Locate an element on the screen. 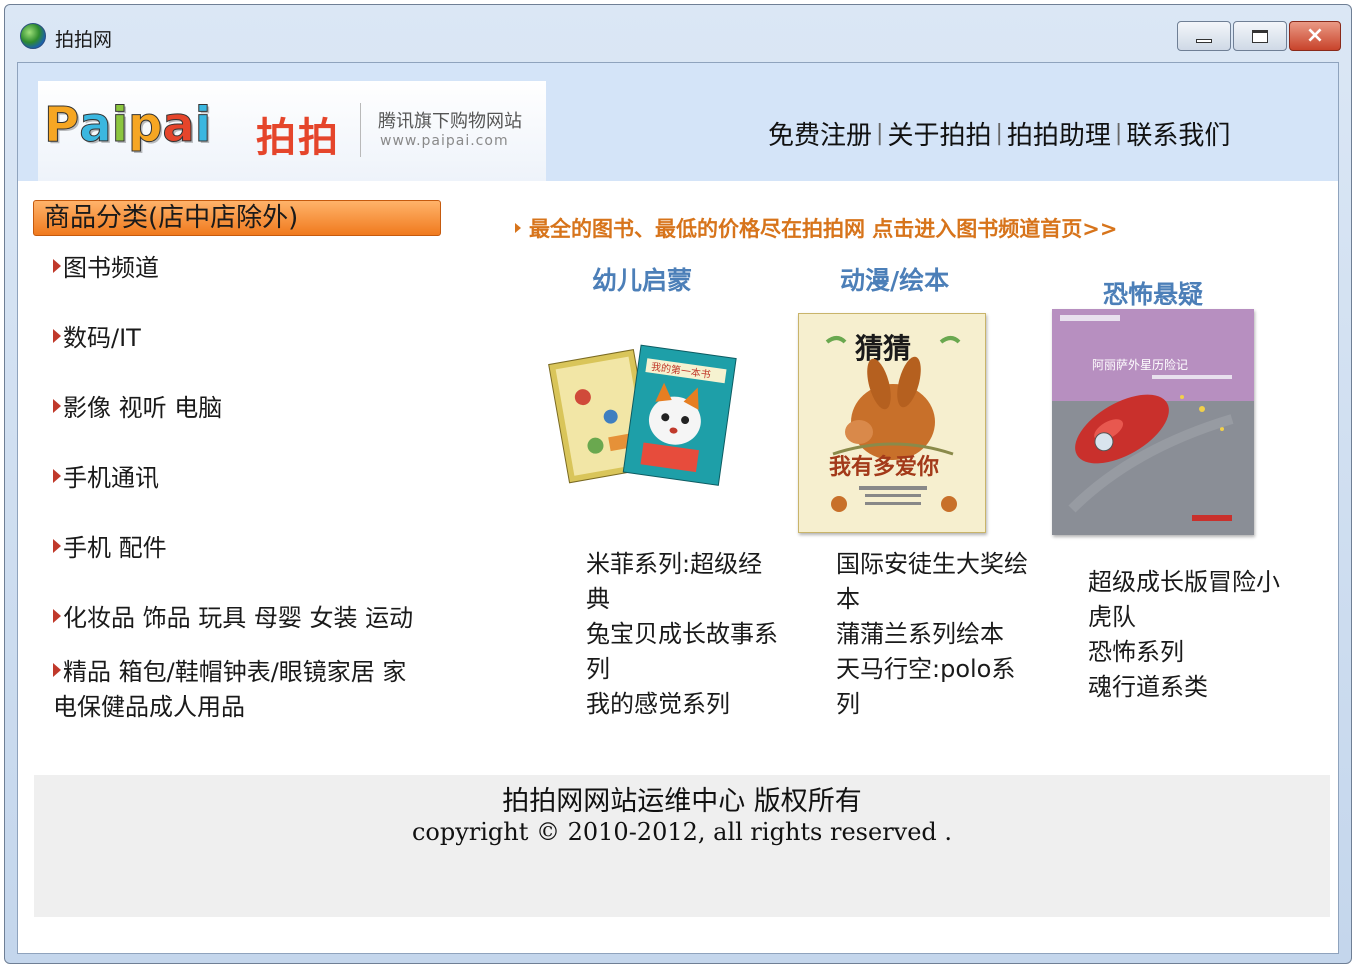 This screenshot has height=968, width=1357. maximize-icon is located at coordinates (1260, 36).